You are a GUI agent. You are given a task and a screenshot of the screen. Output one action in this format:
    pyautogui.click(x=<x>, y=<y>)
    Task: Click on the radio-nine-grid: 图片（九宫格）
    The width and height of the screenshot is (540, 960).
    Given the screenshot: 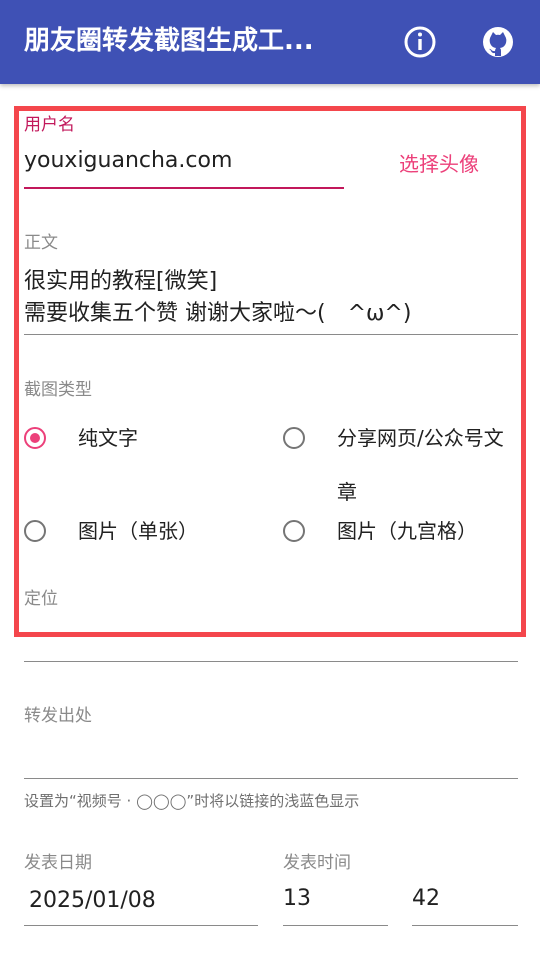 What is the action you would take?
    pyautogui.click(x=380, y=537)
    